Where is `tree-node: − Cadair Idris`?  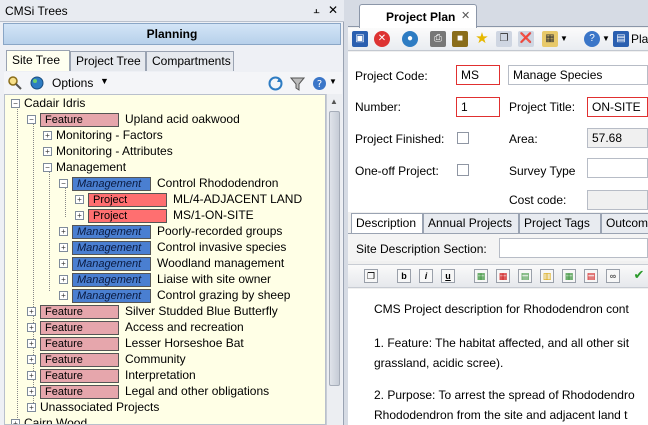 tree-node: − Cadair Idris is located at coordinates (48, 103).